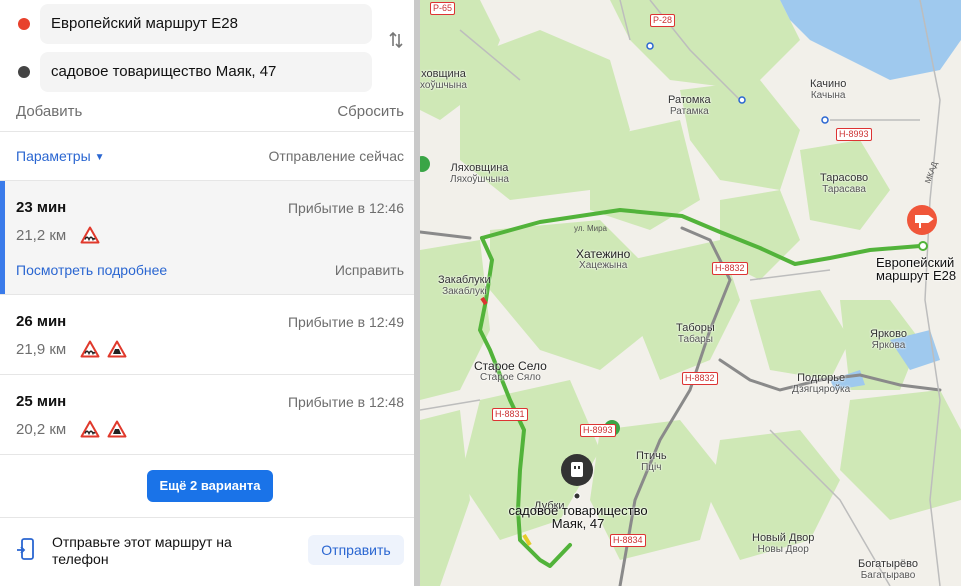 This screenshot has height=586, width=961. Describe the element at coordinates (821, 383) in the screenshot. I see `place-label-podgorye: Подгорье Дзягцяроўка` at that location.